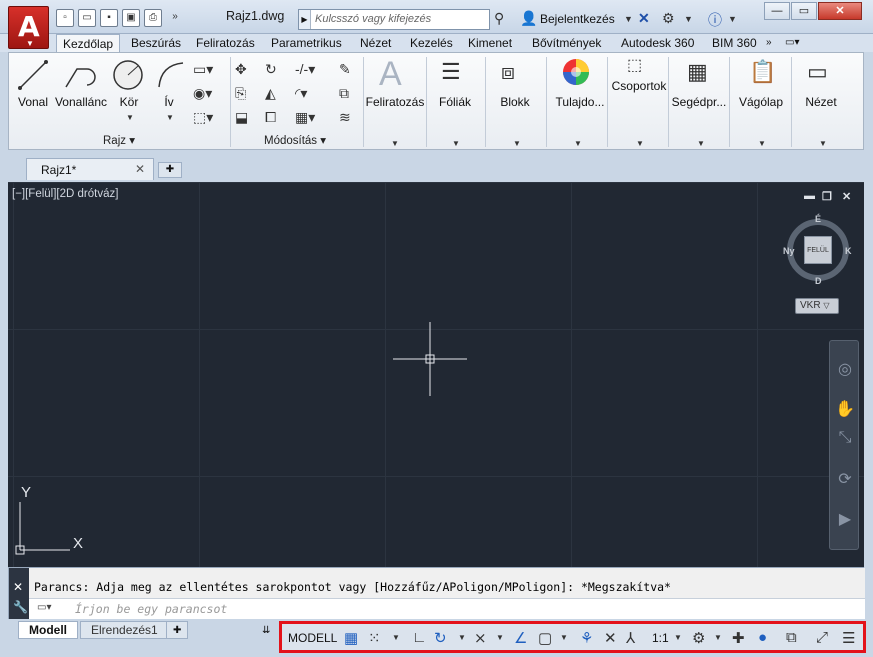 This screenshot has height=657, width=873. What do you see at coordinates (33, 75) in the screenshot?
I see `line-icon` at bounding box center [33, 75].